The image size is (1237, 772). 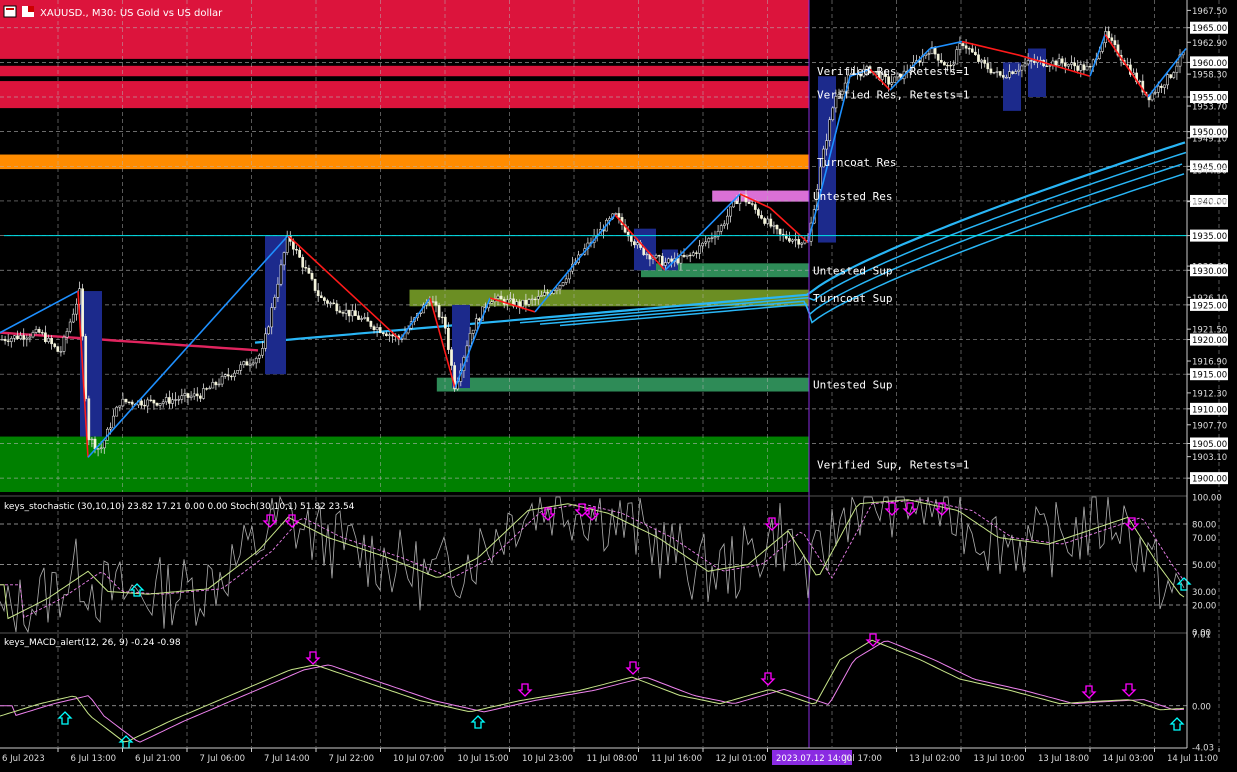 I want to click on chart-title: XAUUSD., M30: US Gold vs US dollar, so click(x=131, y=13).